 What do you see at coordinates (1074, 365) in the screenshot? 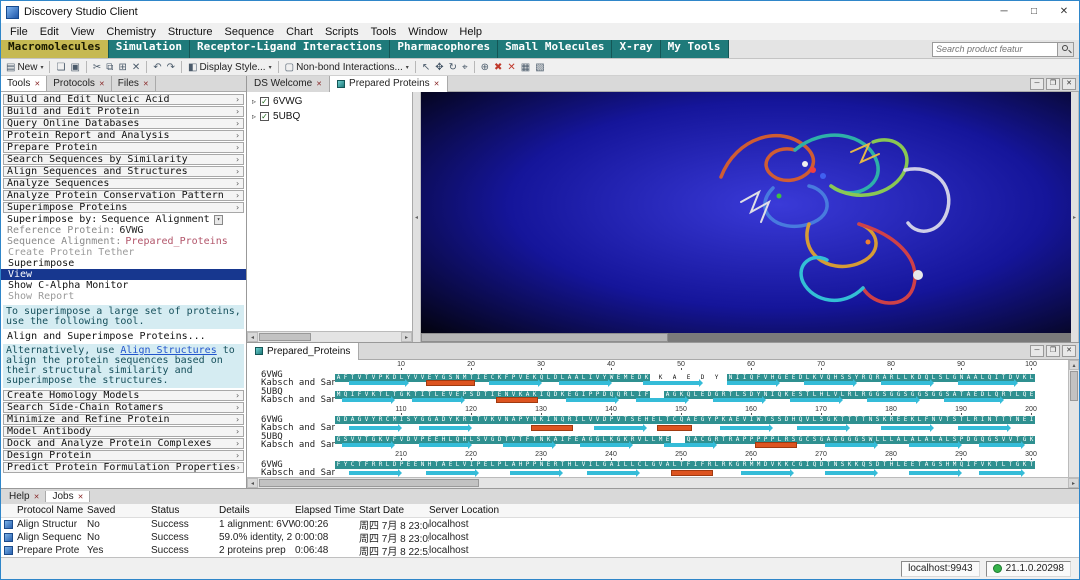
I see `scroll-up-button: ▴` at bounding box center [1074, 365].